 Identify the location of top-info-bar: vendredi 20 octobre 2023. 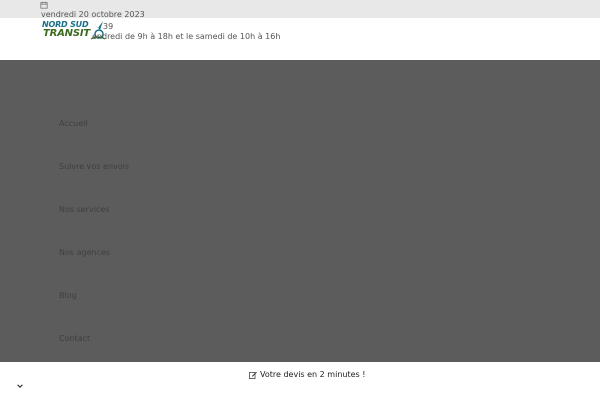
(300, 9).